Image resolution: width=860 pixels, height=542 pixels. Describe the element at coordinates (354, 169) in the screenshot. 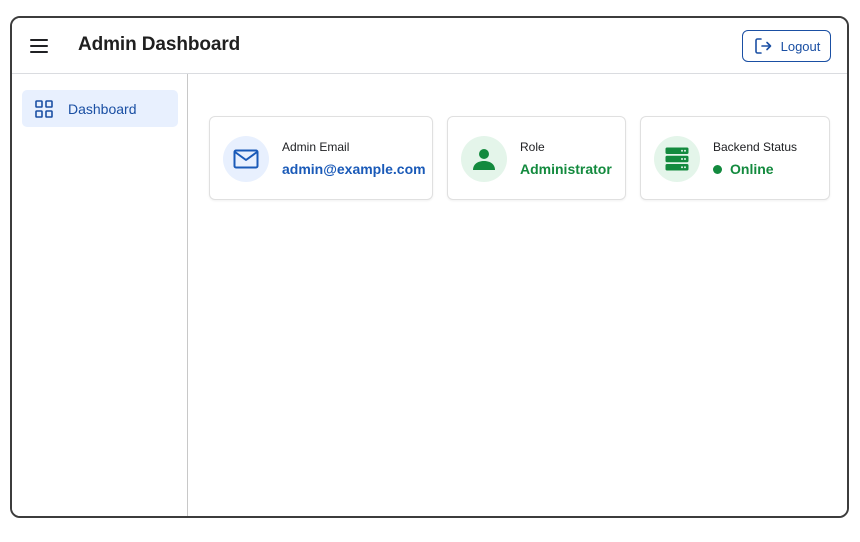

I see `admin-email-value: admin@example.com` at that location.